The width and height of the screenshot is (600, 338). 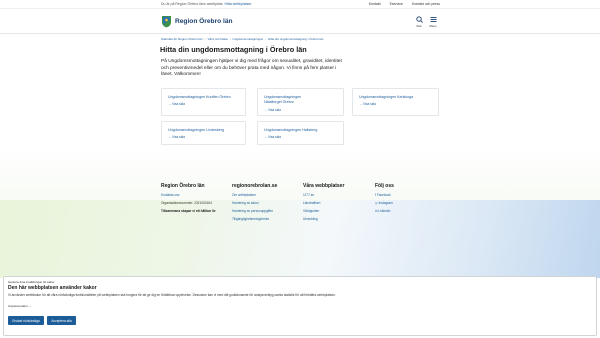 What do you see at coordinates (31, 282) in the screenshot?
I see `cookie-settings-heading: Hantera dina inställningar för kakor` at bounding box center [31, 282].